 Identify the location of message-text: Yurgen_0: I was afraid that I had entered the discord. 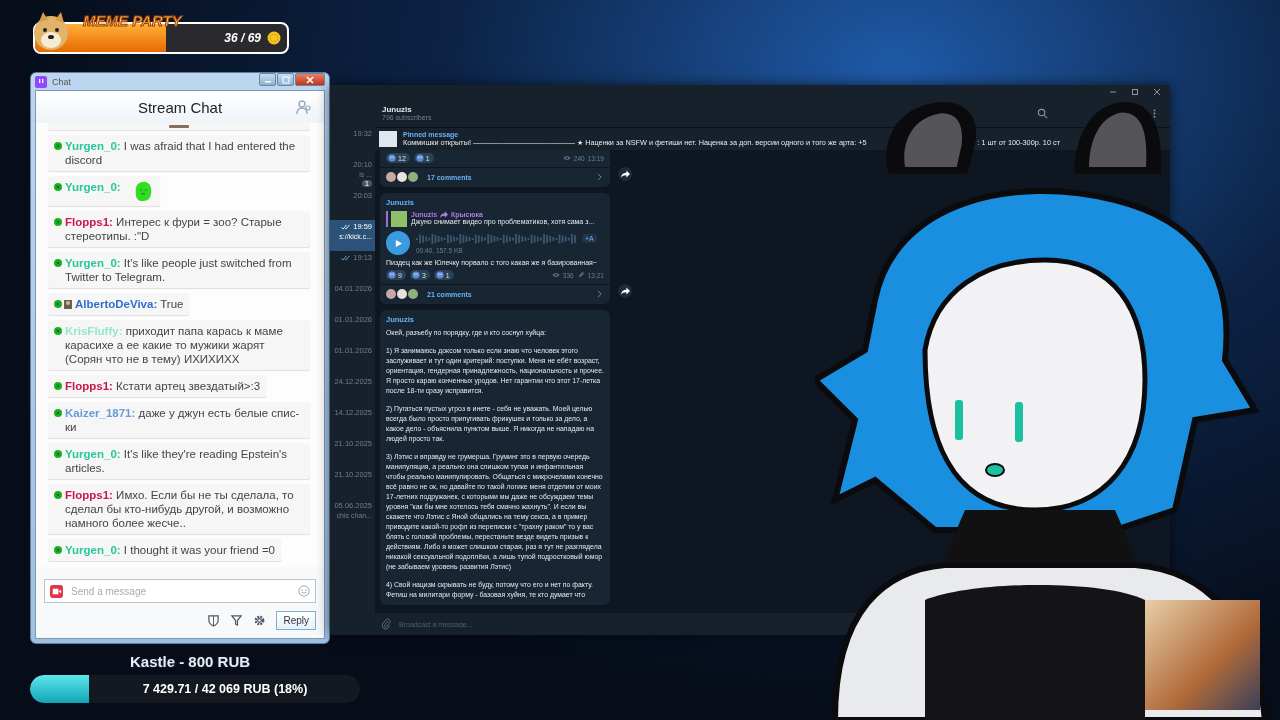
(181, 153).